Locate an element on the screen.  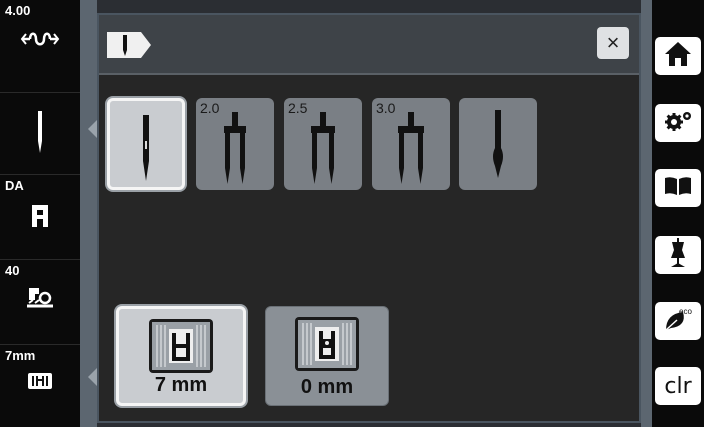
stitch-plate-label: 0 mm is located at coordinates (327, 387).